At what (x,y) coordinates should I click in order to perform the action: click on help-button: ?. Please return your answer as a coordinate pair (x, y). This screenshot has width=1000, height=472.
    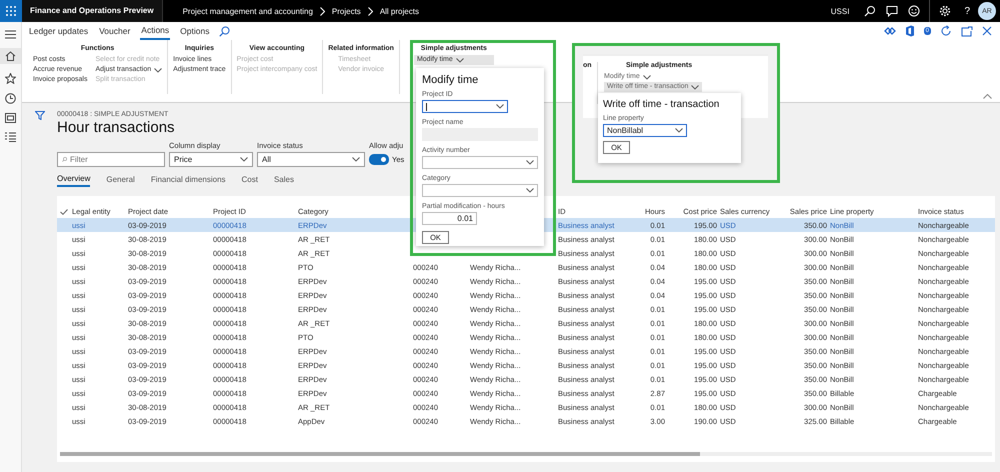
    Looking at the image, I should click on (967, 11).